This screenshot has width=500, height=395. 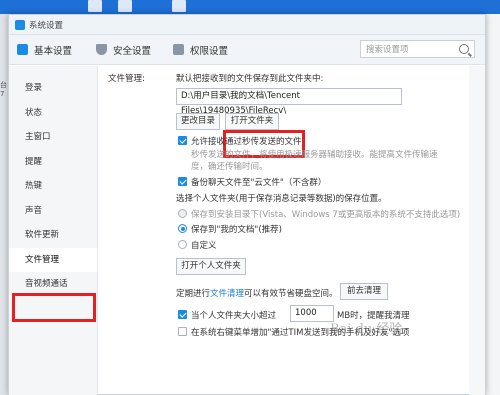 What do you see at coordinates (211, 266) in the screenshot?
I see `open-personal-folder-button: 打开个人文件夹` at bounding box center [211, 266].